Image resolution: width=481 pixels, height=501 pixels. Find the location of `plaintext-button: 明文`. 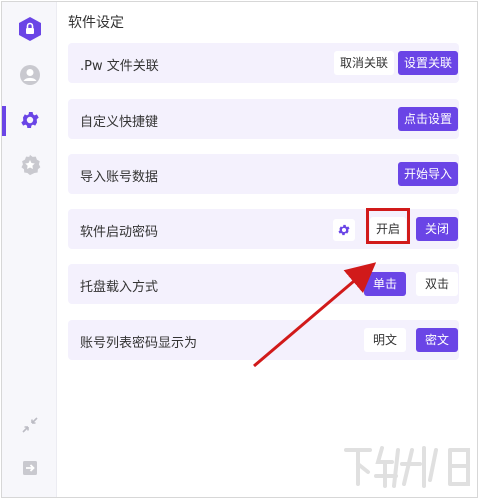

plaintext-button: 明文 is located at coordinates (385, 340).